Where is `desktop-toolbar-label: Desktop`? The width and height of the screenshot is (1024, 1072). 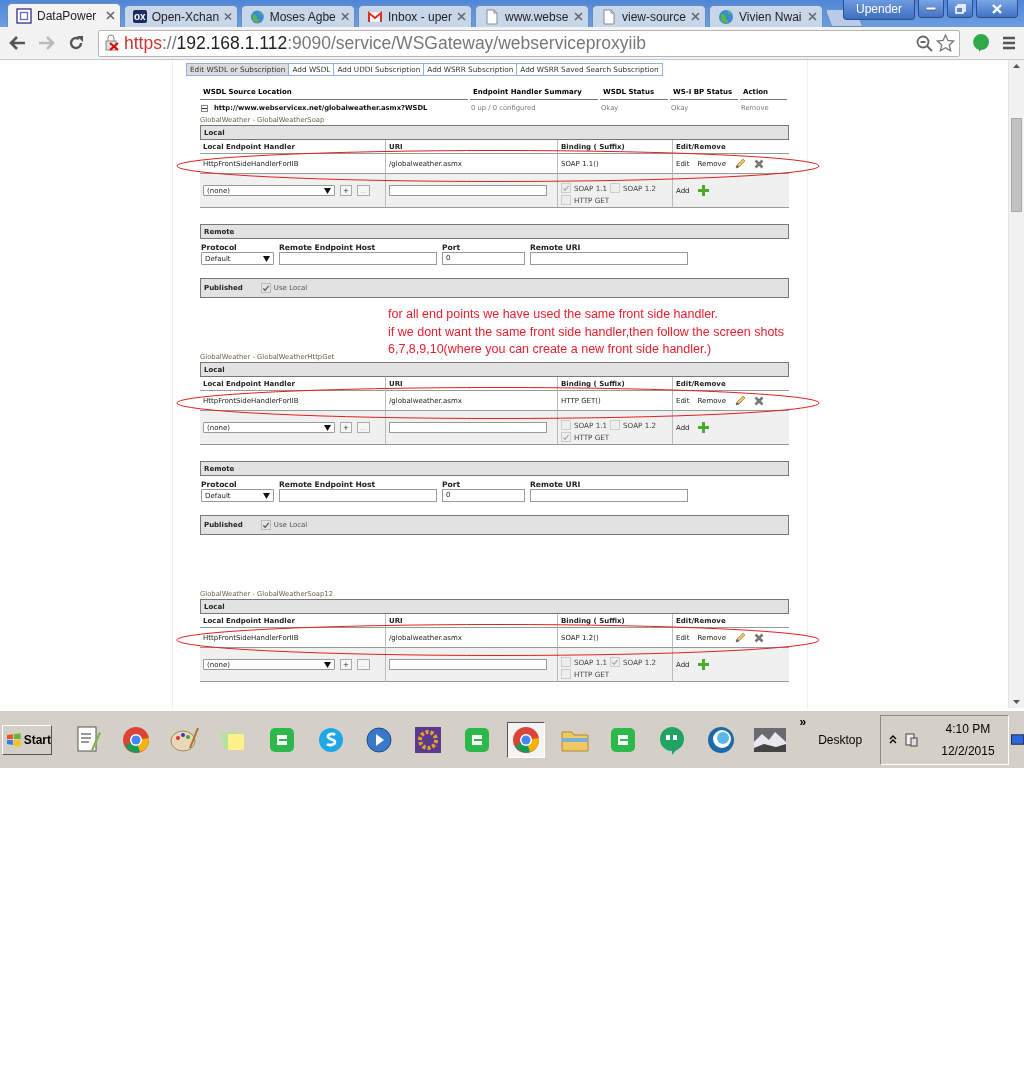
desktop-toolbar-label: Desktop is located at coordinates (840, 739).